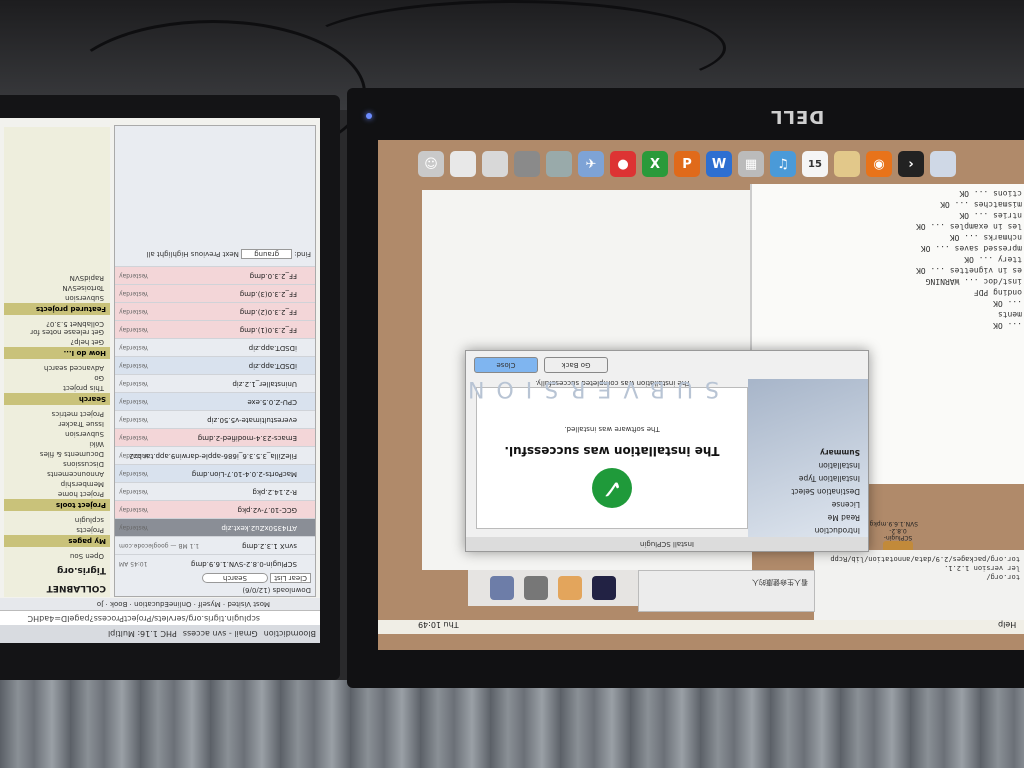 The image size is (1024, 768). What do you see at coordinates (290, 634) in the screenshot?
I see `tab: Bloomdiction` at bounding box center [290, 634].